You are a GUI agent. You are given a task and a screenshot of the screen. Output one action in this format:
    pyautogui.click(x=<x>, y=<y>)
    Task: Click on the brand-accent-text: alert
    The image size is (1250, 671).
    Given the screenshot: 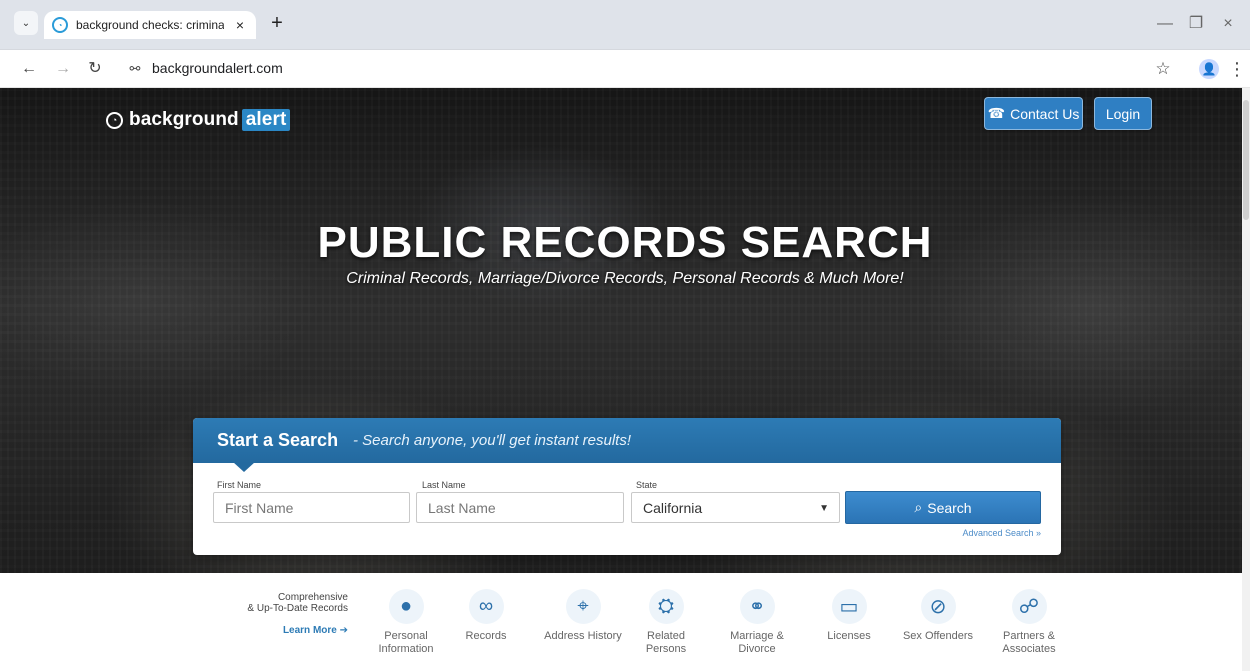 What is the action you would take?
    pyautogui.click(x=266, y=120)
    